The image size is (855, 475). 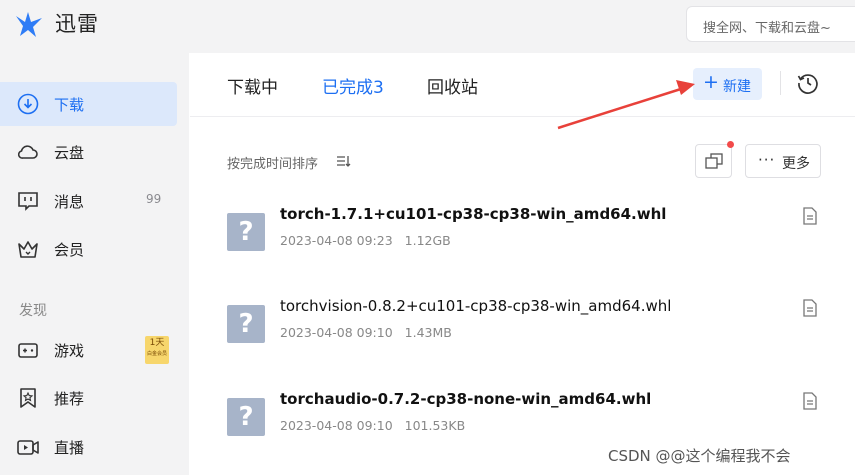 What do you see at coordinates (33, 311) in the screenshot?
I see `section-label-discover: 发现` at bounding box center [33, 311].